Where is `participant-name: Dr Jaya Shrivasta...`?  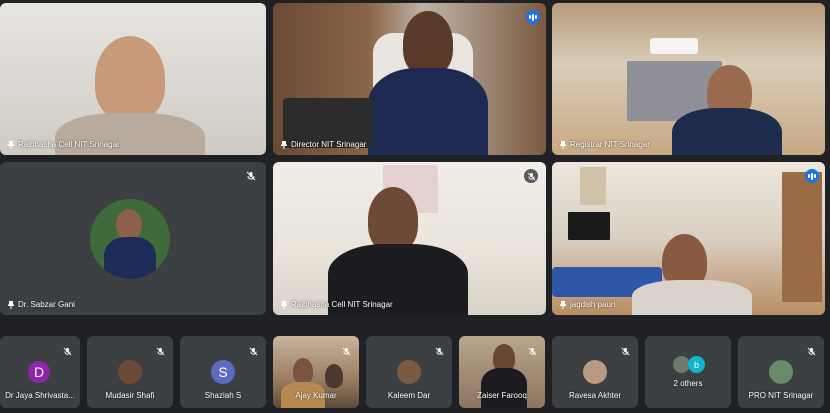
participant-name: Dr Jaya Shrivasta... is located at coordinates (40, 395).